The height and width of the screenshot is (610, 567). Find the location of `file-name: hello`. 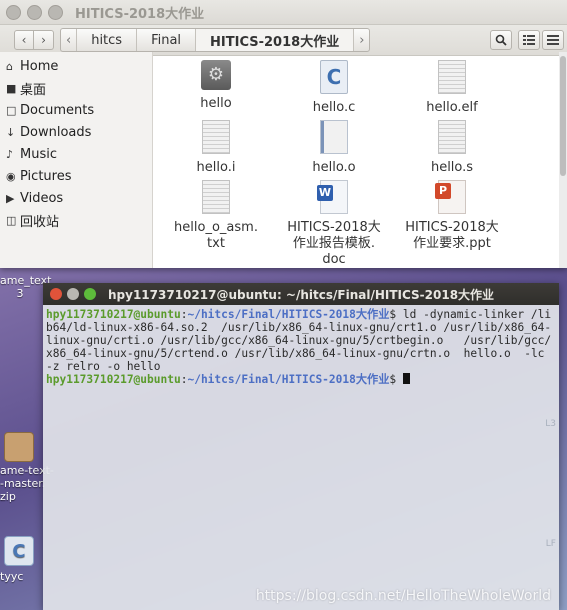

file-name: hello is located at coordinates (216, 103).